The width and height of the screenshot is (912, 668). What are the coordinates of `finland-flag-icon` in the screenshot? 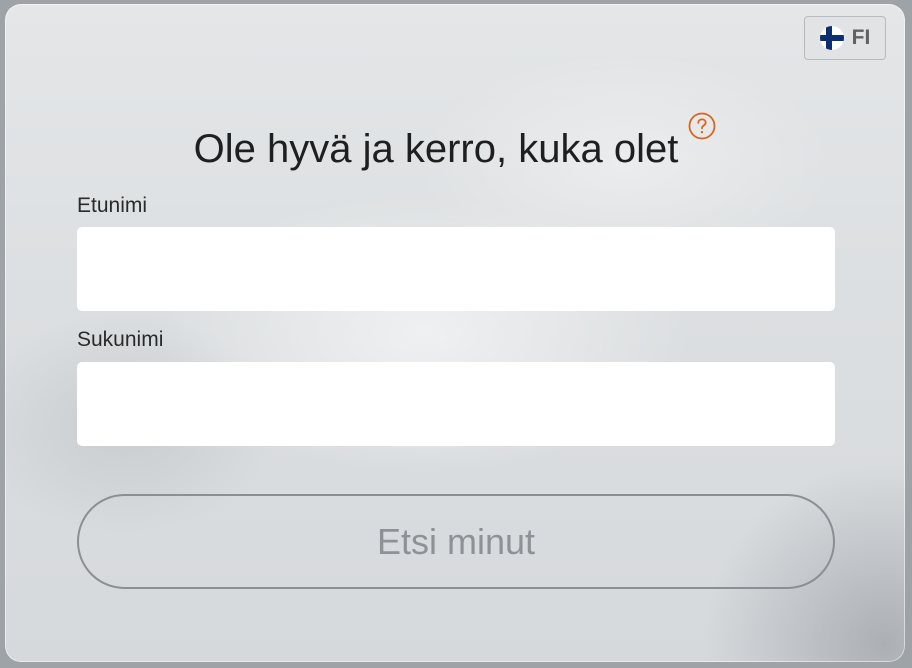 It's located at (831, 38).